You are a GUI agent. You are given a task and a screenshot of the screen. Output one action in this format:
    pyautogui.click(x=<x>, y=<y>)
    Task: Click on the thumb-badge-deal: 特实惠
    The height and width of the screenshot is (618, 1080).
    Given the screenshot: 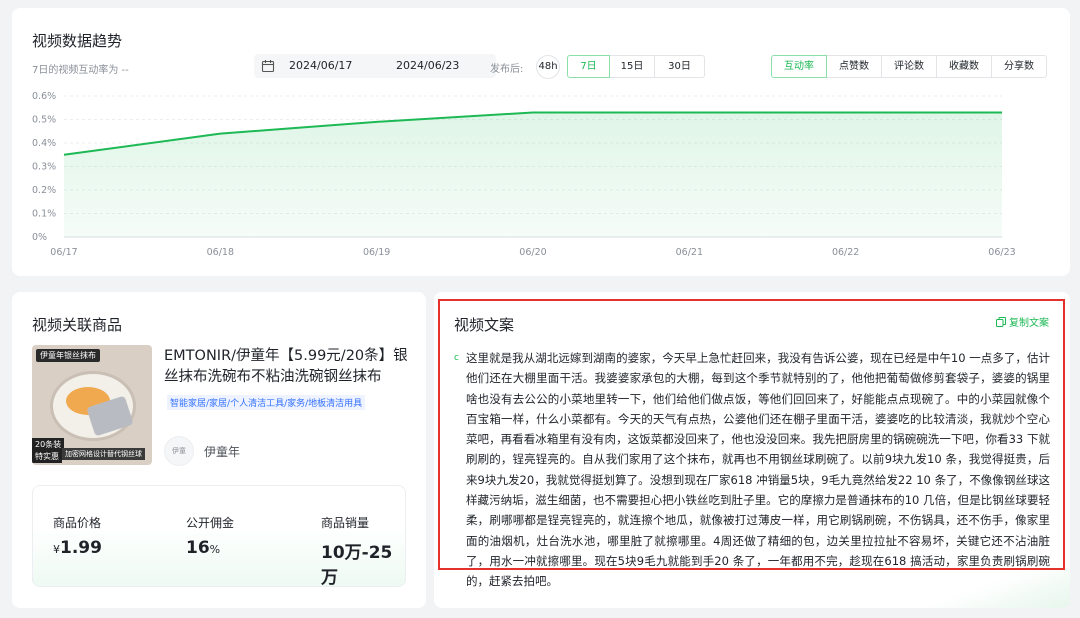 What is the action you would take?
    pyautogui.click(x=47, y=456)
    